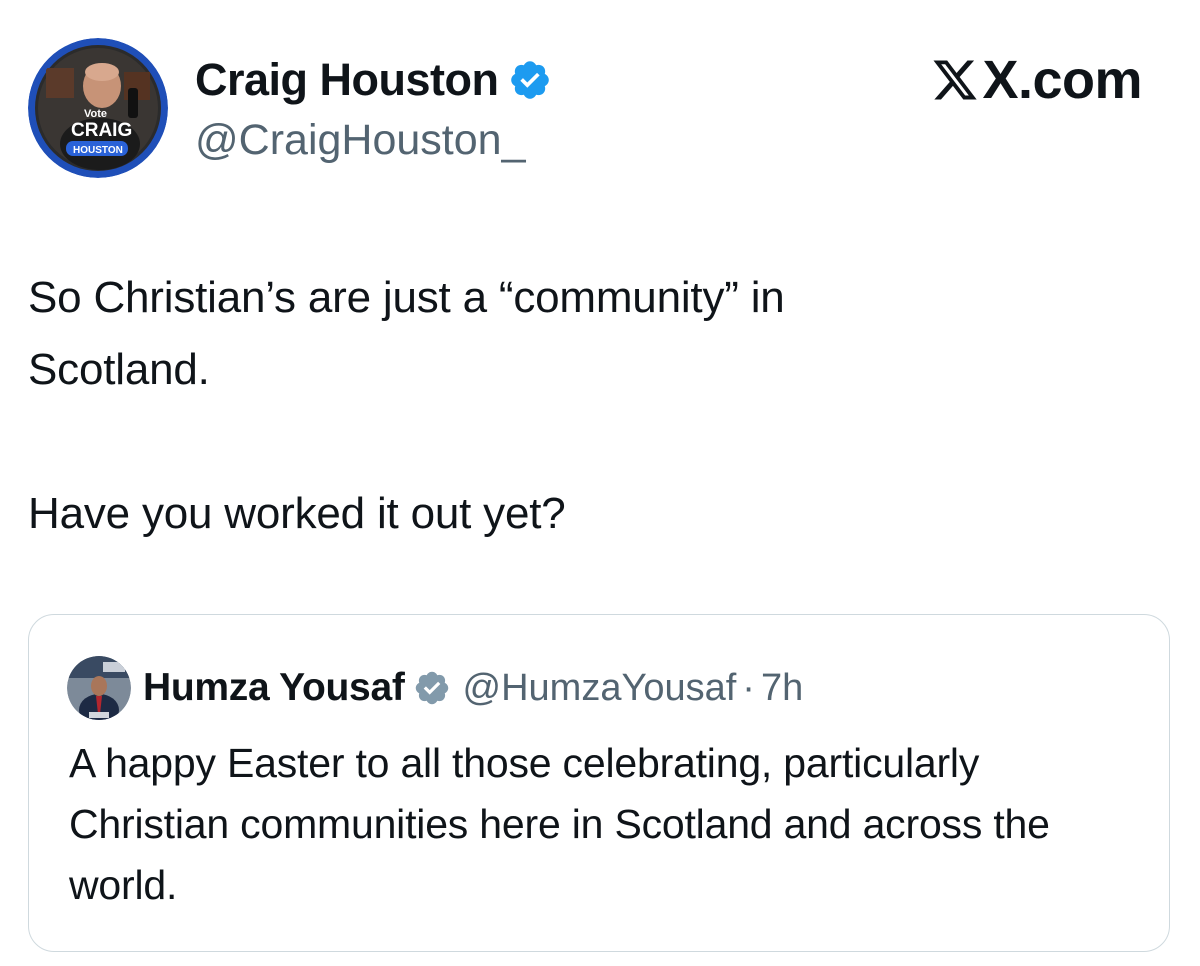 Image resolution: width=1200 pixels, height=966 pixels. I want to click on avatar-houston-text: HOUSTON, so click(98, 150).